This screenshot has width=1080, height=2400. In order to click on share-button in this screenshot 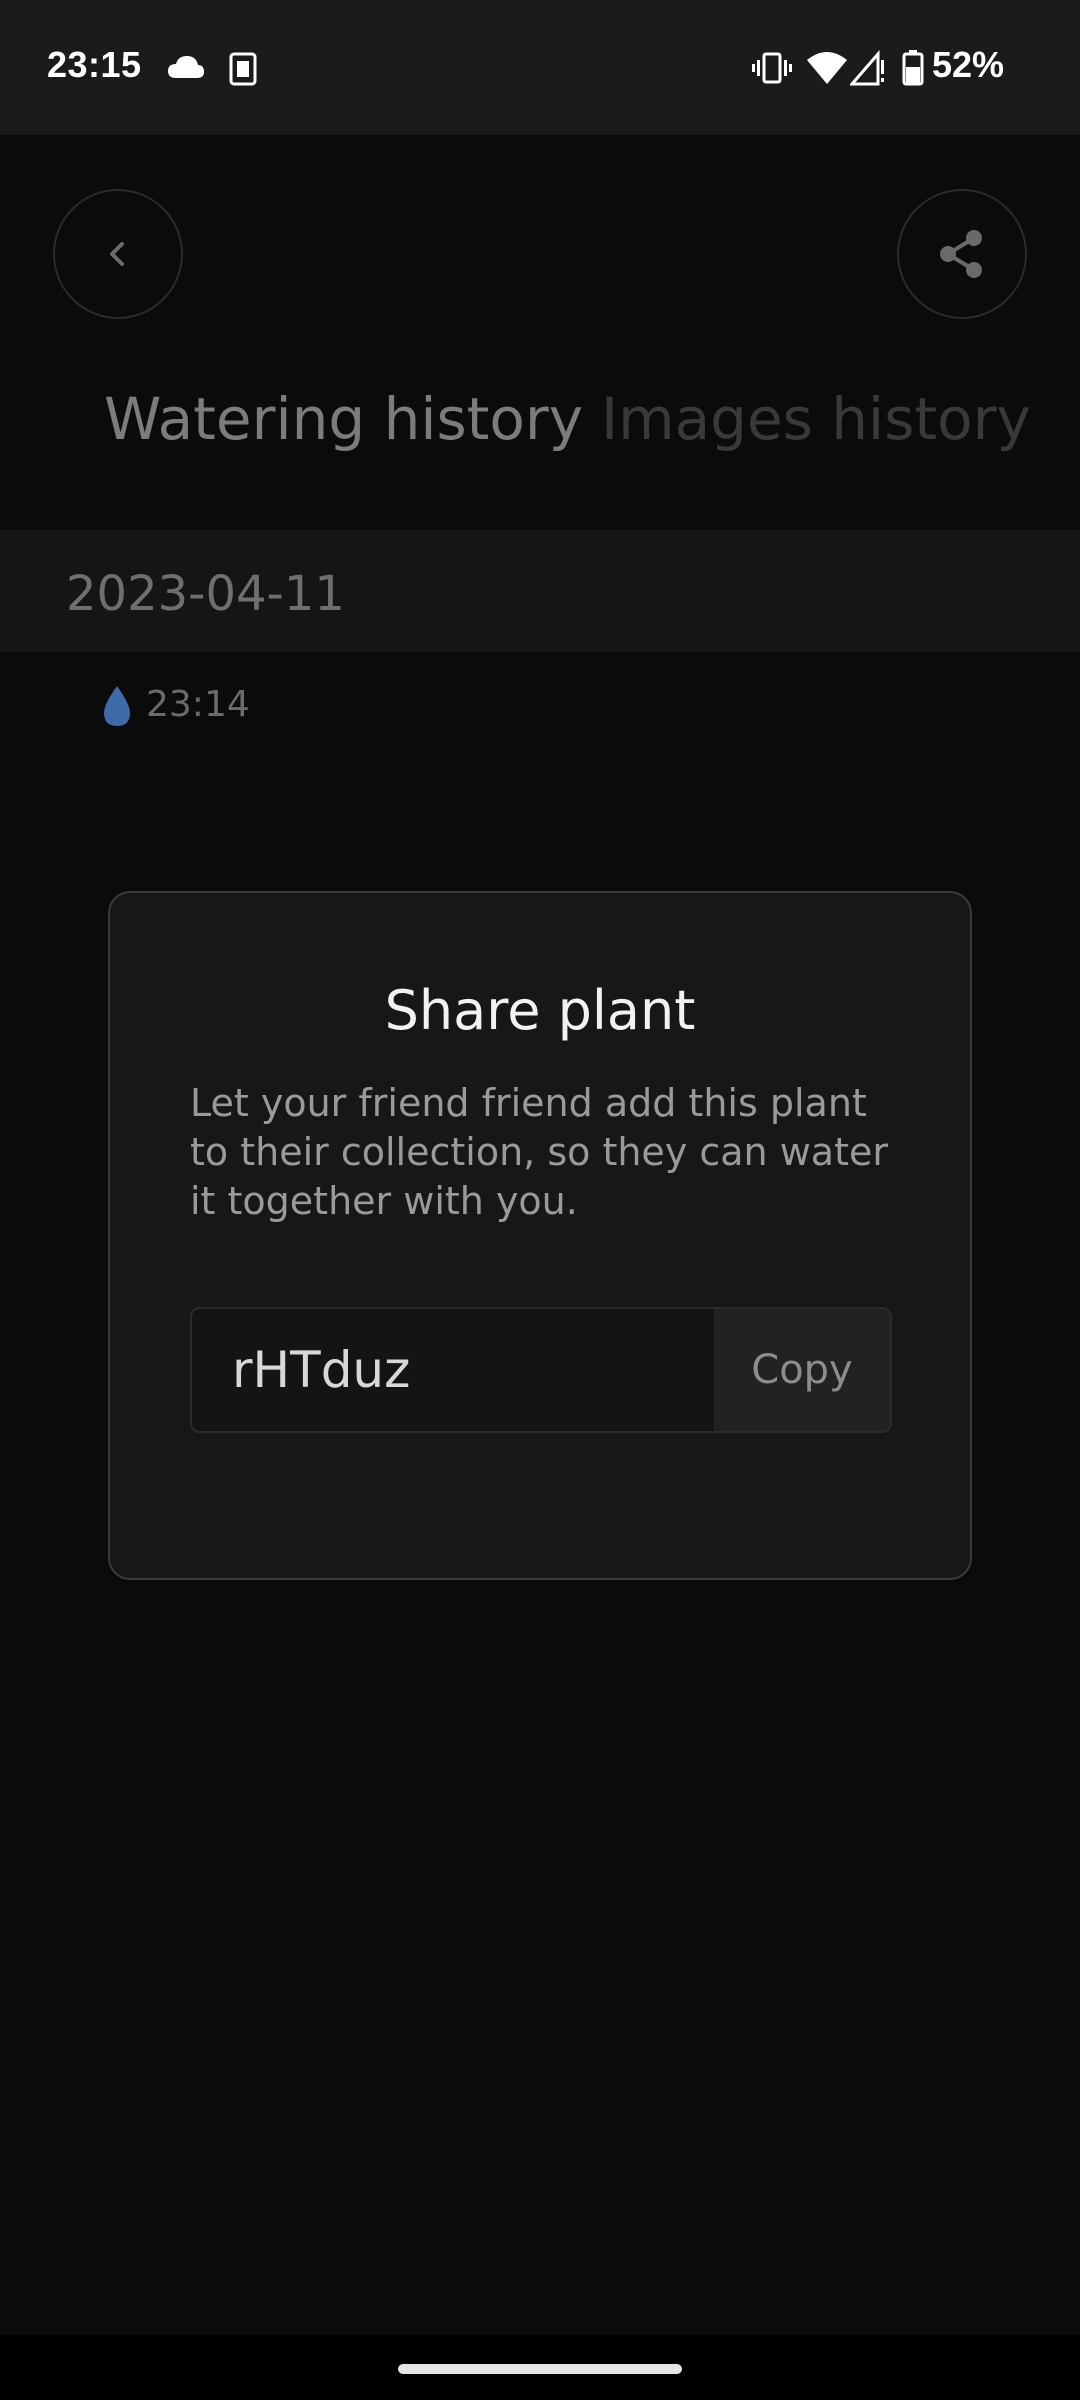, I will do `click(962, 254)`.